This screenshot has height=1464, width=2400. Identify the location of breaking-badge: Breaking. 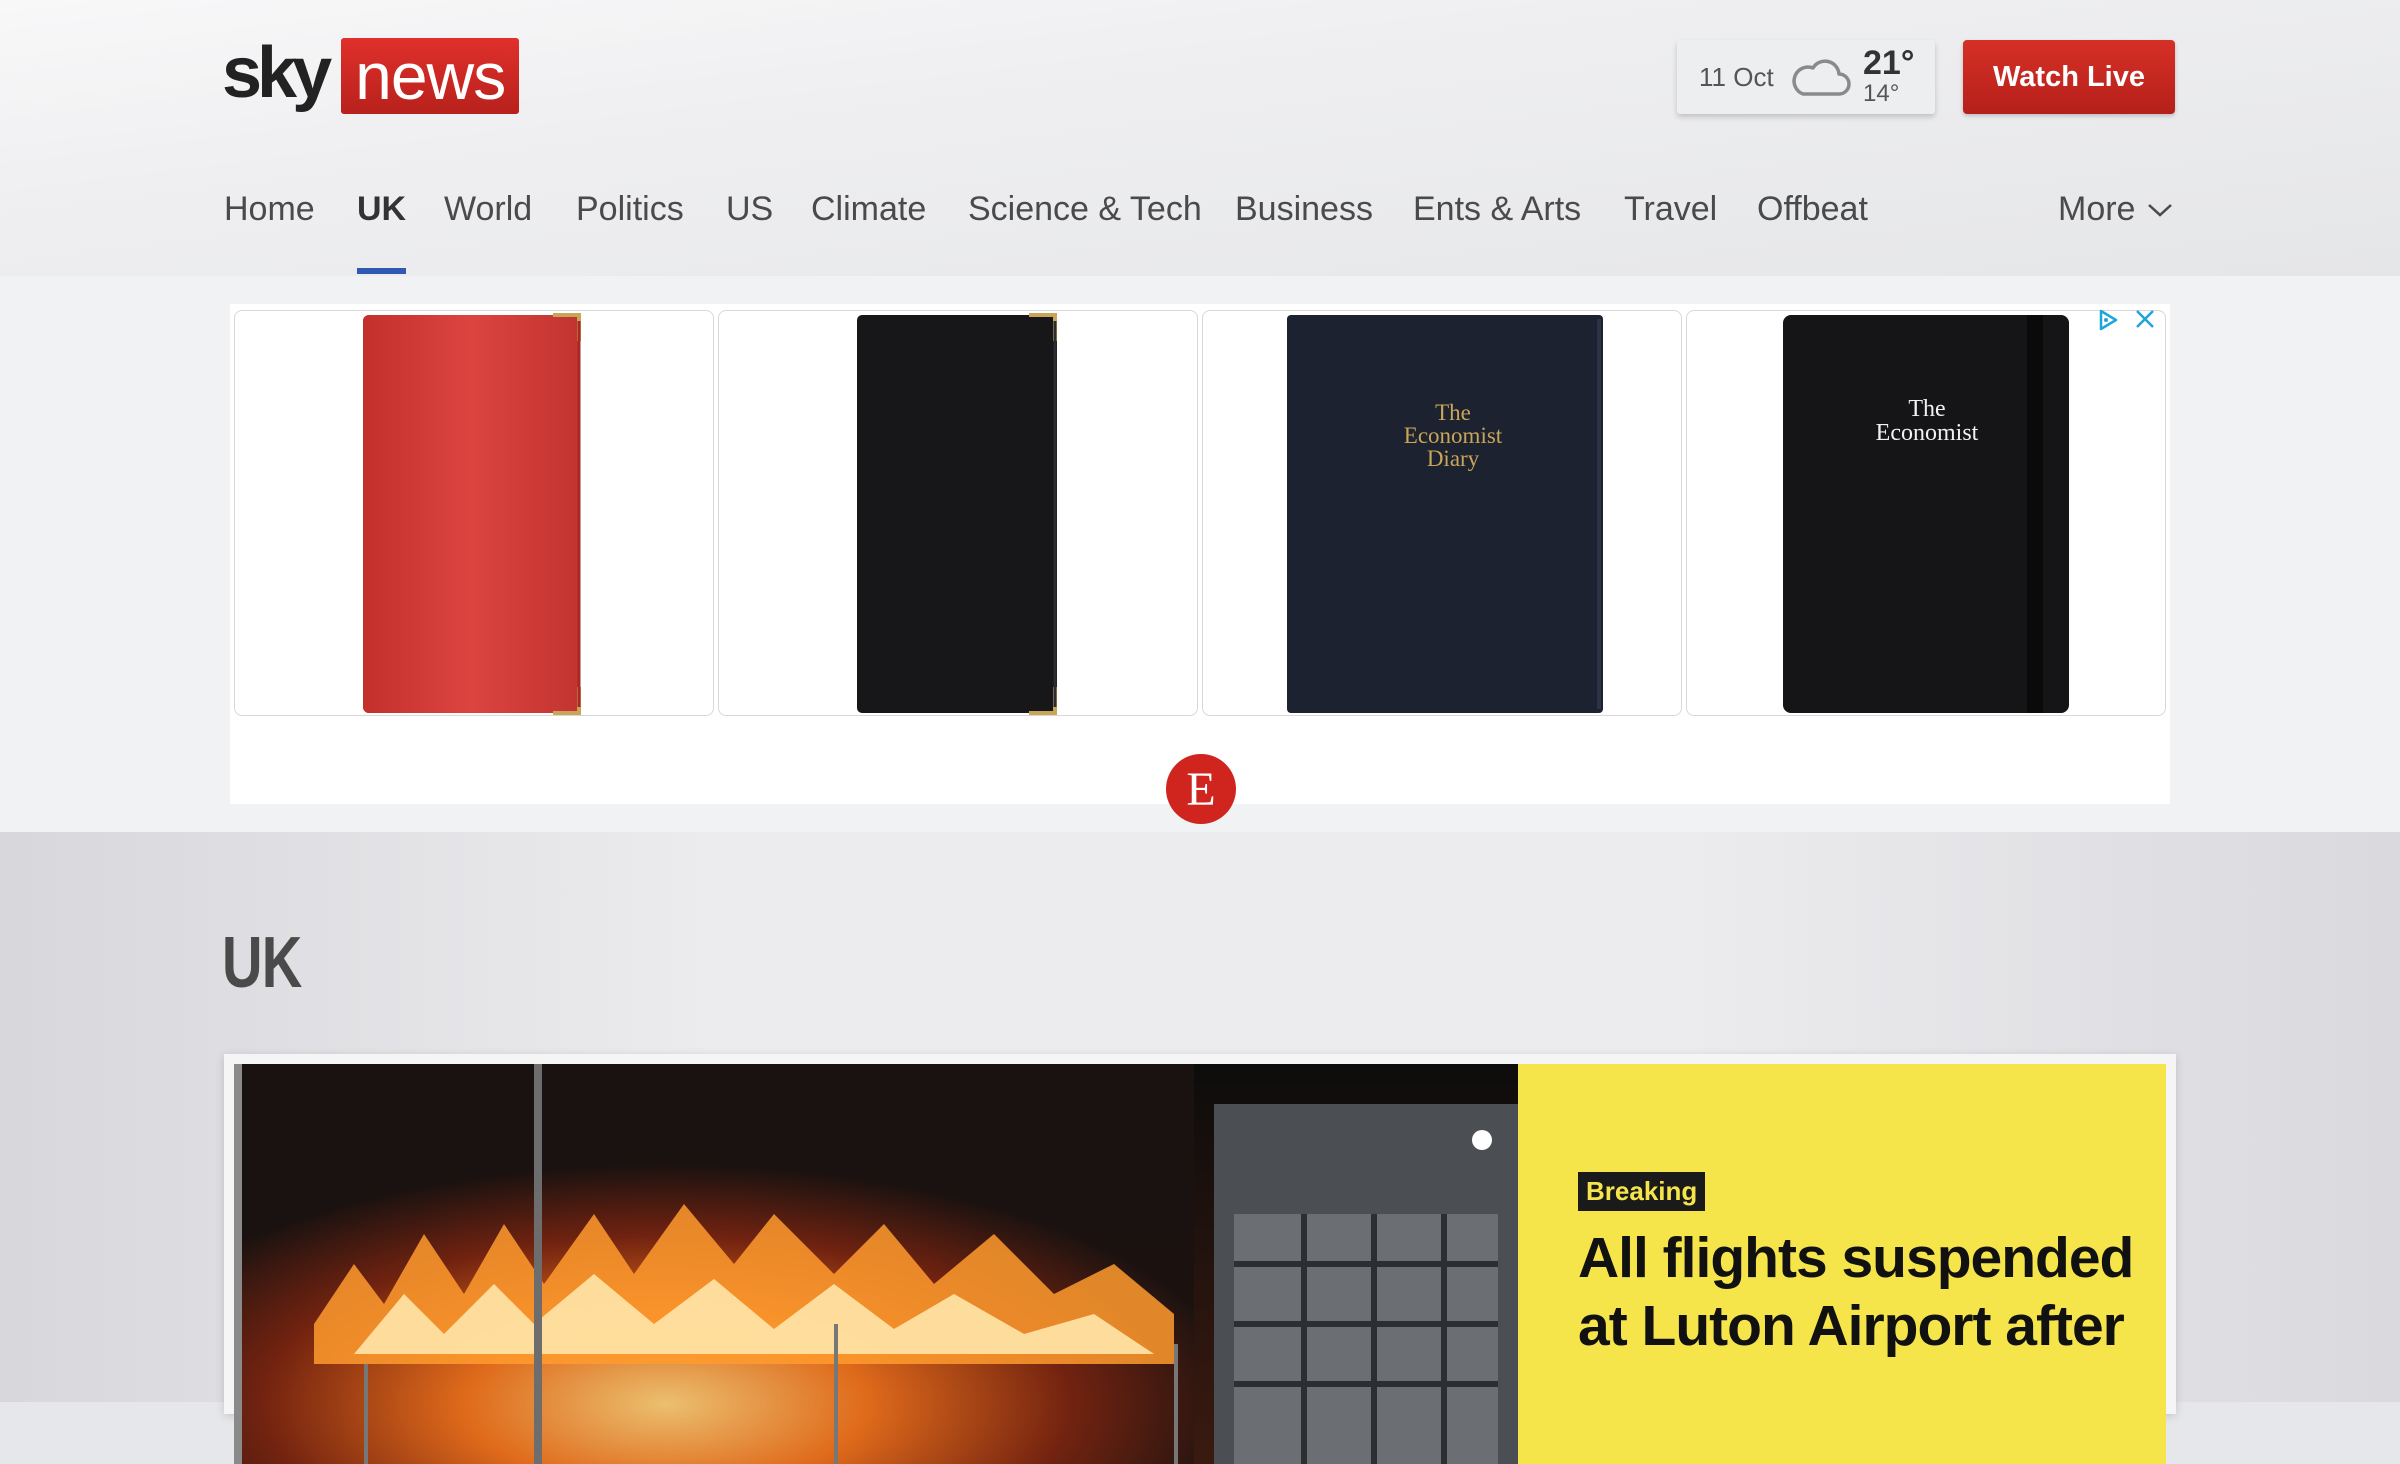
(1642, 1191).